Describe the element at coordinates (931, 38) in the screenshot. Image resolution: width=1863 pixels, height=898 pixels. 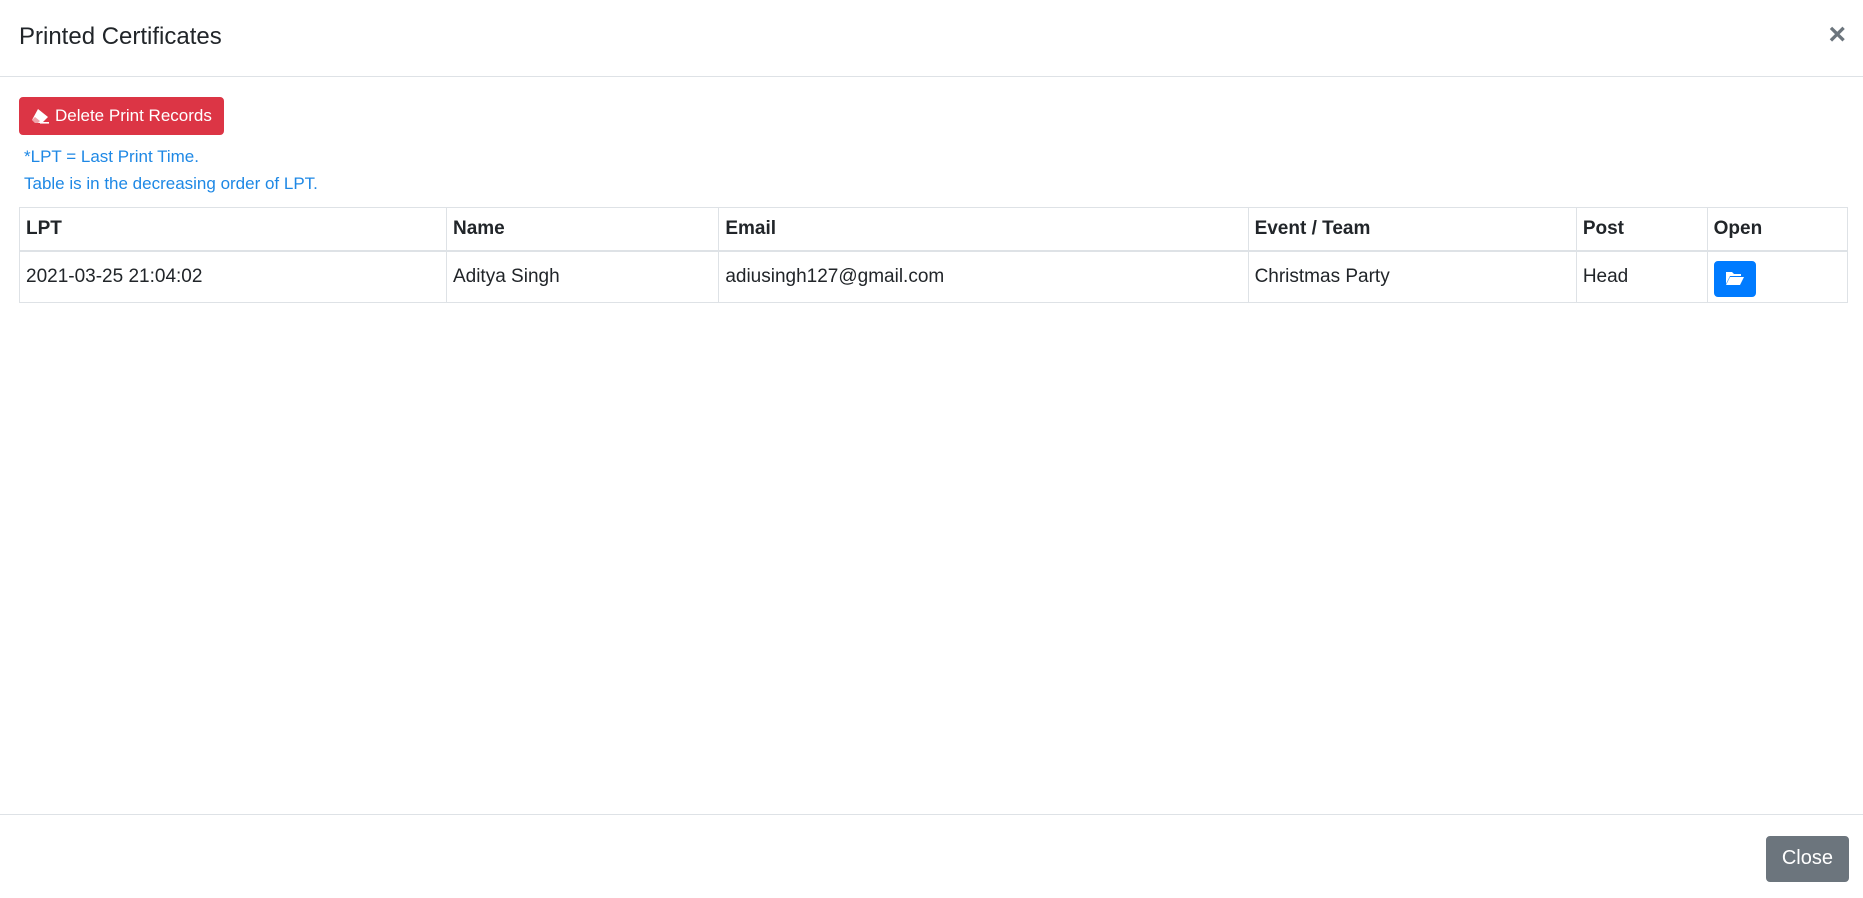
I see `modal-header: Printed Certificates ×` at that location.